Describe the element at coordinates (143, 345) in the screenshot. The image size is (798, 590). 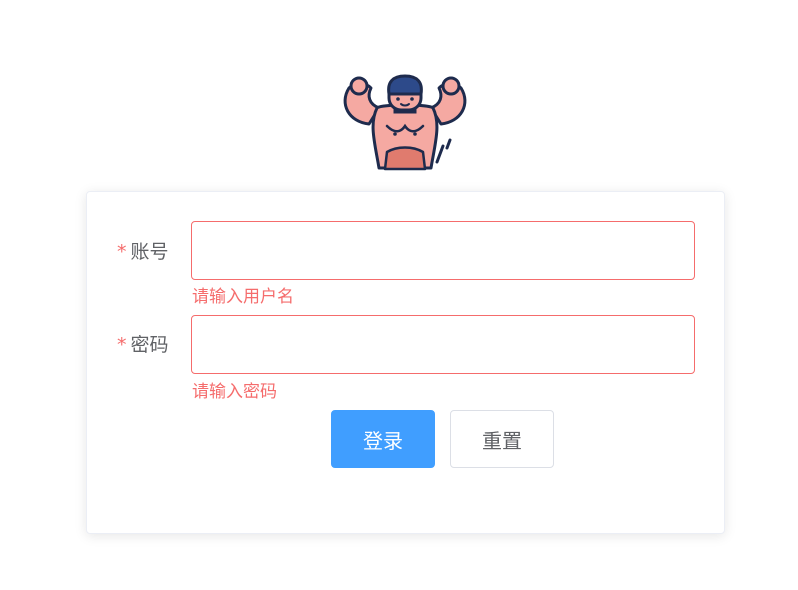
I see `password-label: * 密码` at that location.